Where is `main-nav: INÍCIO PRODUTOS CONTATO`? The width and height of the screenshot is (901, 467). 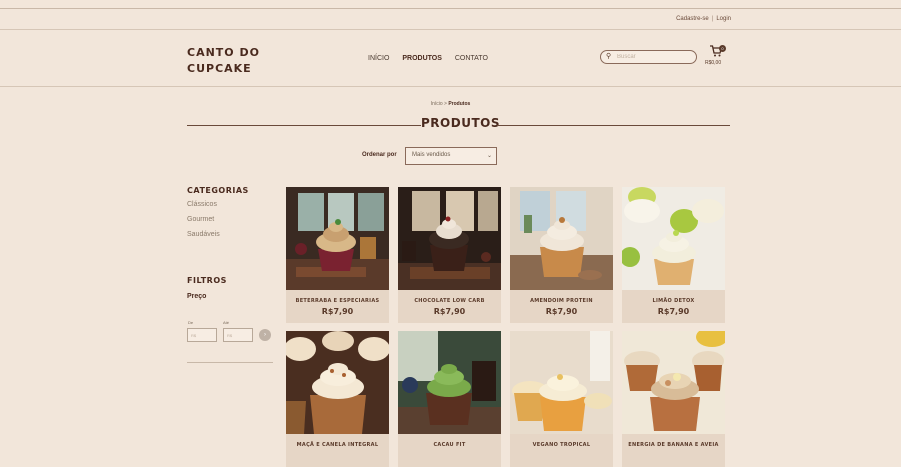 main-nav: INÍCIO PRODUTOS CONTATO is located at coordinates (433, 58).